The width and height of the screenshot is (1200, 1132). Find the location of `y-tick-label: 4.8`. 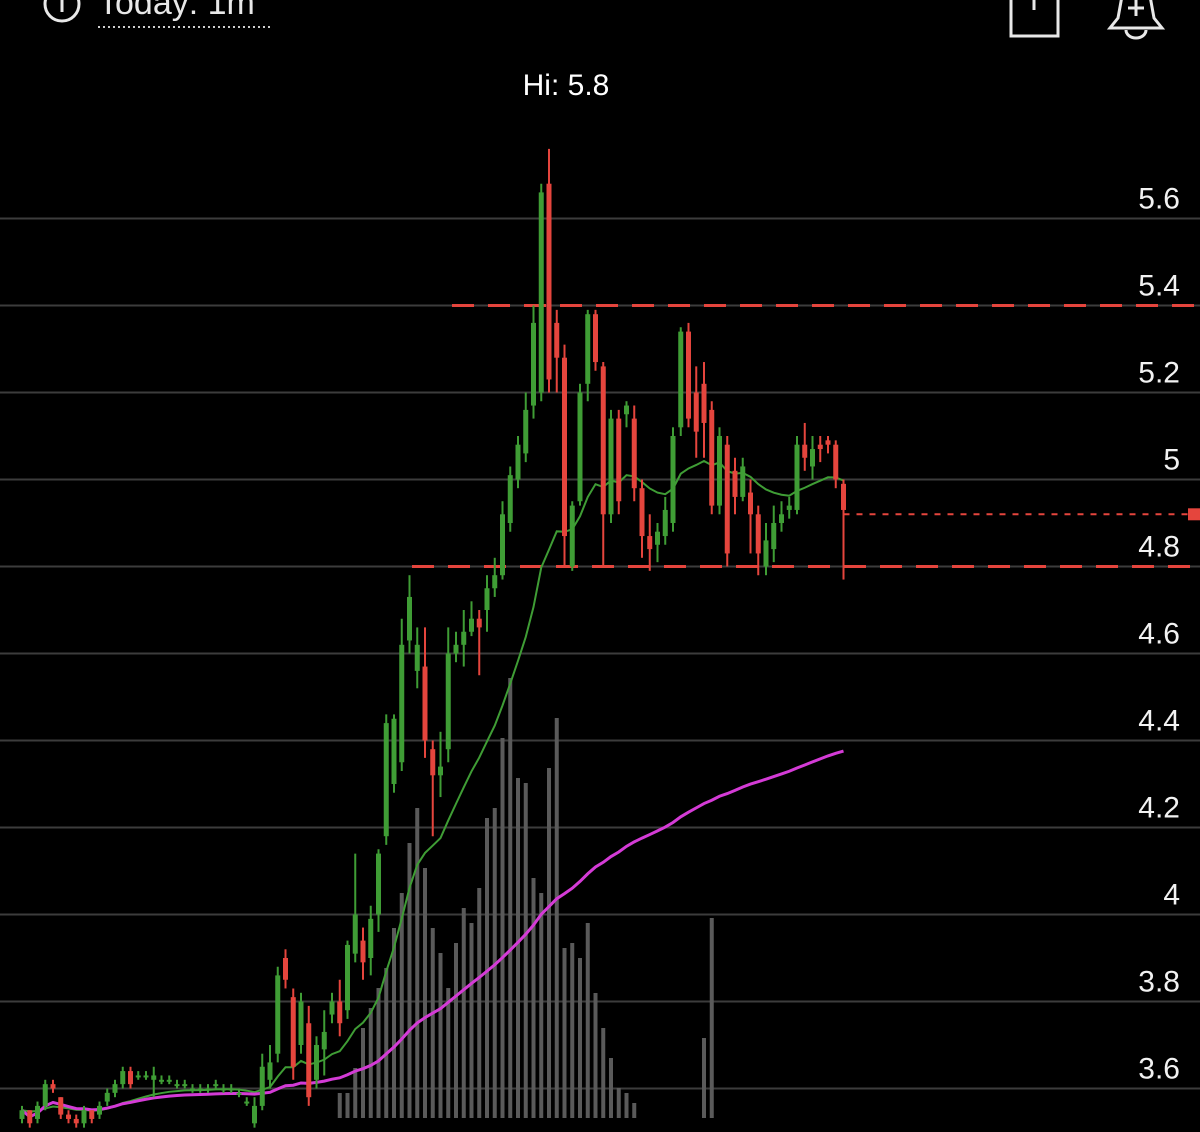

y-tick-label: 4.8 is located at coordinates (1159, 547).